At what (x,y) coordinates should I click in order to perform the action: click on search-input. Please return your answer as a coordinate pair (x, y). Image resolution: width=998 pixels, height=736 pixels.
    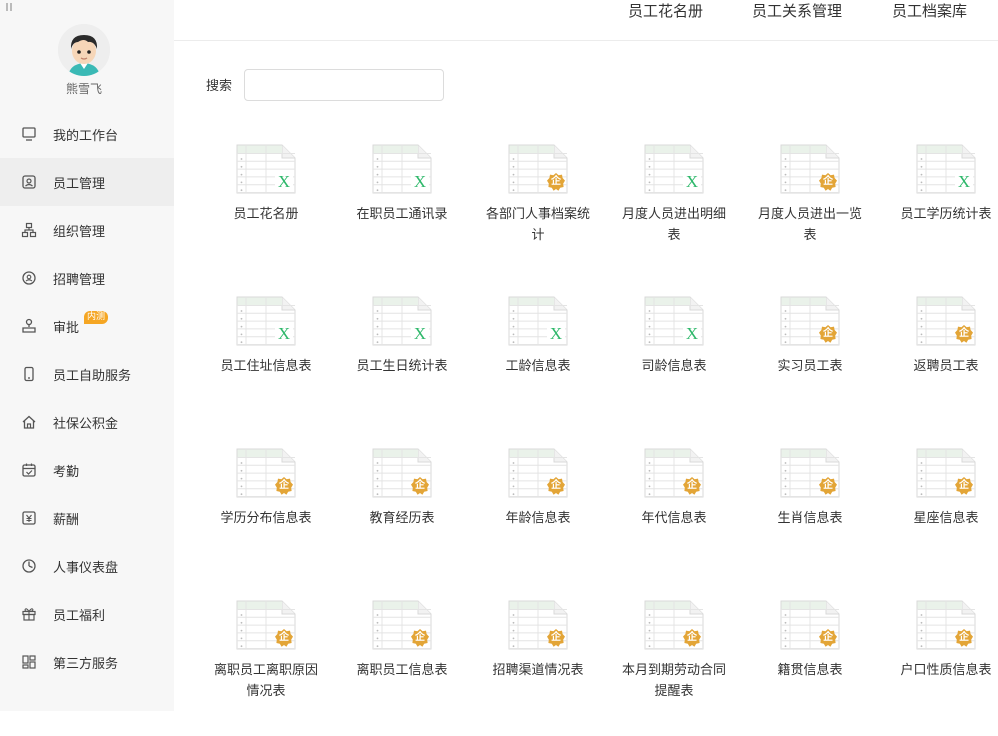
    Looking at the image, I should click on (344, 85).